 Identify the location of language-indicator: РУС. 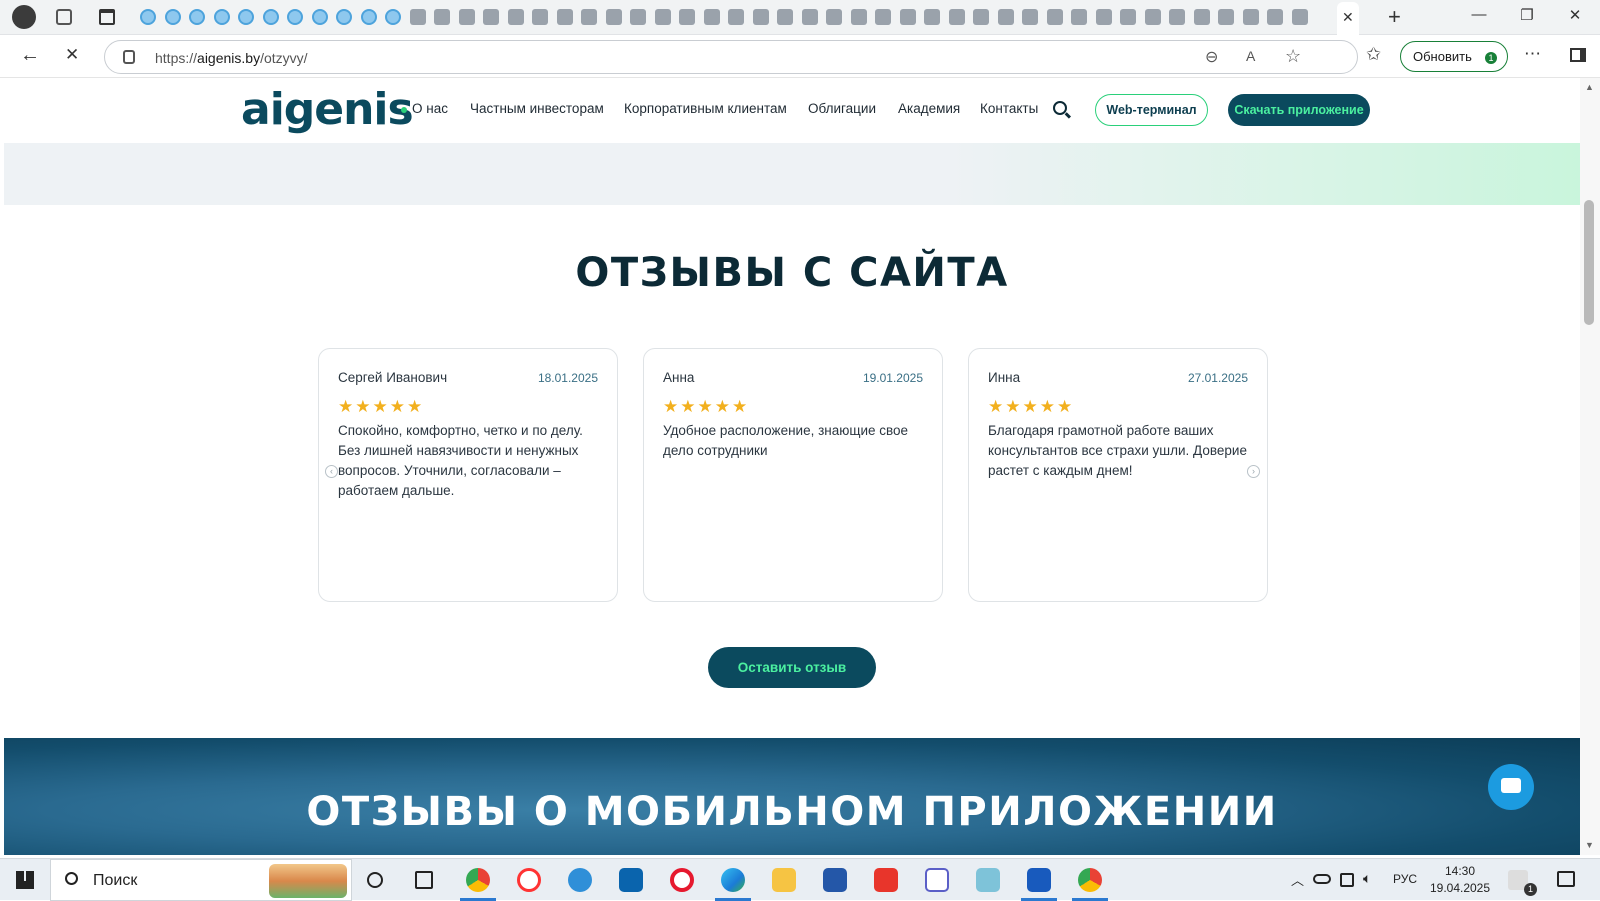
(1405, 879).